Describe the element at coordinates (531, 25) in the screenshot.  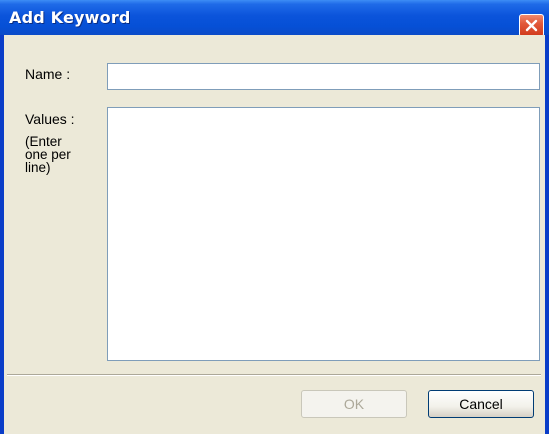
I see `close-button` at that location.